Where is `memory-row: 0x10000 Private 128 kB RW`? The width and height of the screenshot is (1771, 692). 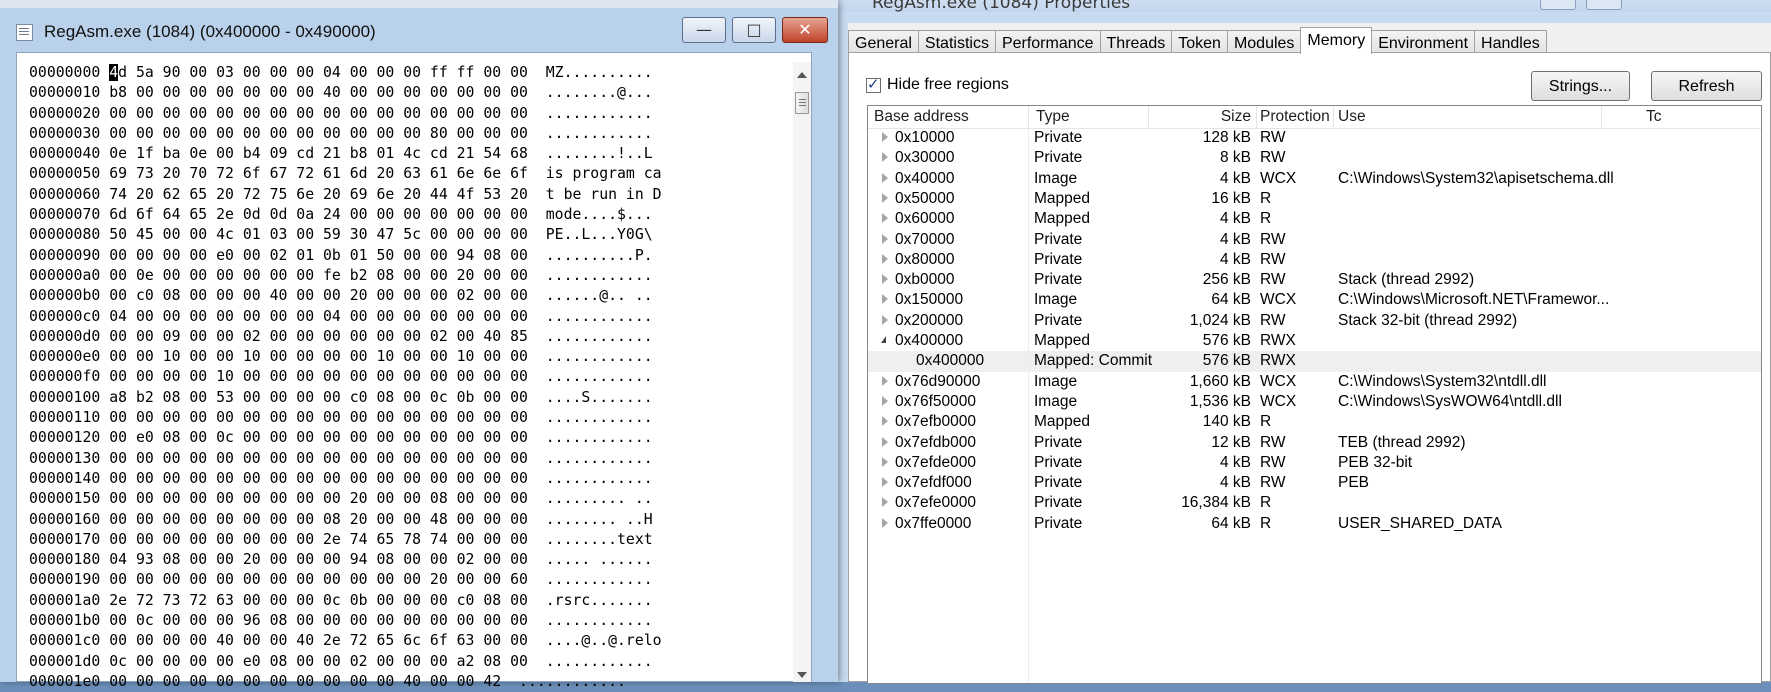
memory-row: 0x10000 Private 128 kB RW is located at coordinates (1314, 138).